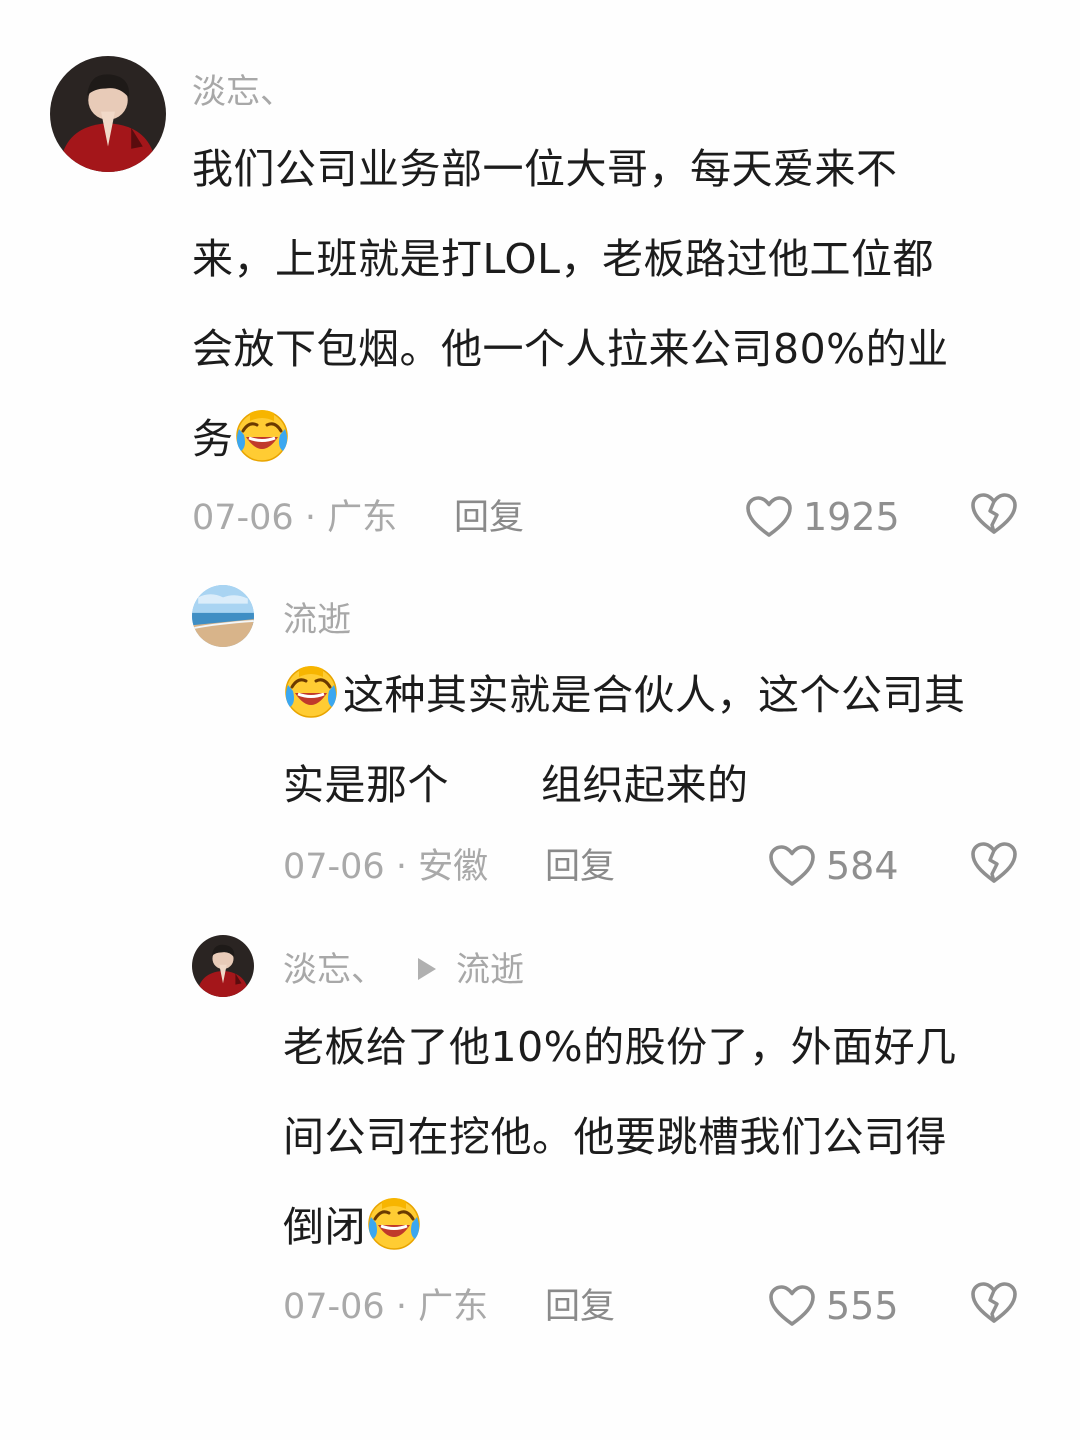 This screenshot has width=1080, height=1440. I want to click on comment-text: 这种其实就是合伙人，这个公司其 实是那个 组织起来的, so click(624, 740).